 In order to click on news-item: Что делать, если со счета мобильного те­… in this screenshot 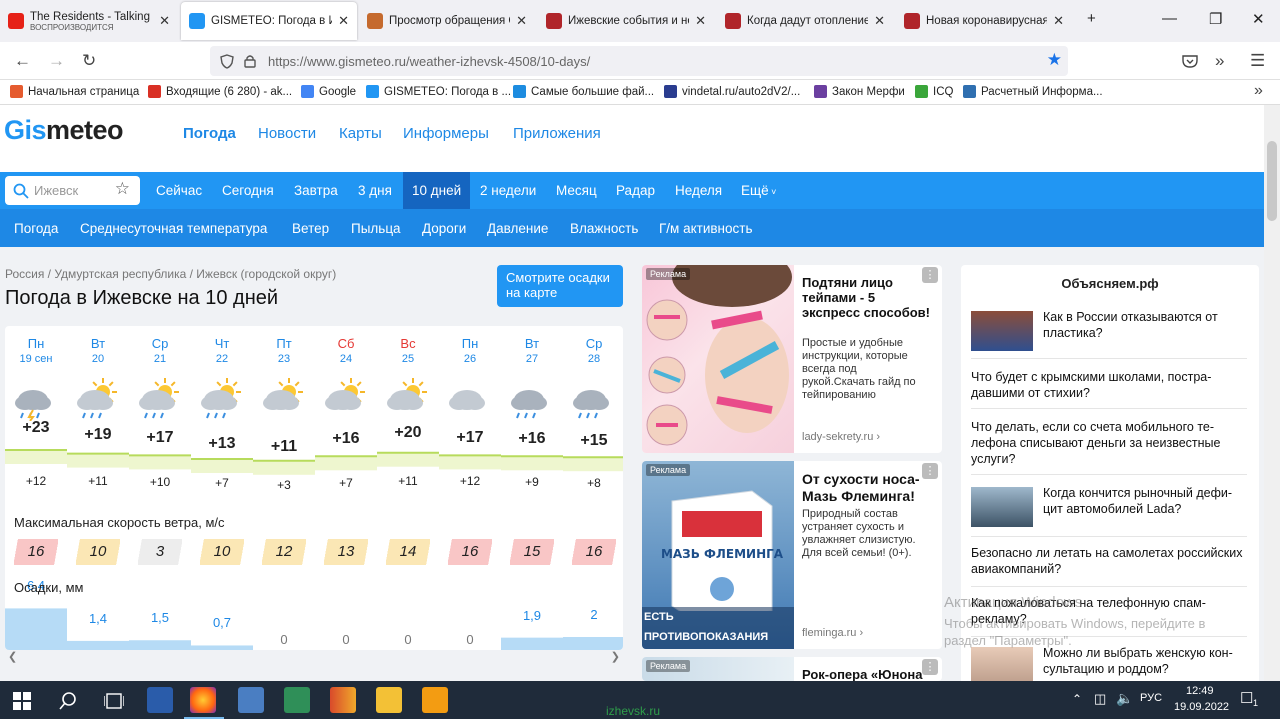, I will do `click(1109, 447)`.